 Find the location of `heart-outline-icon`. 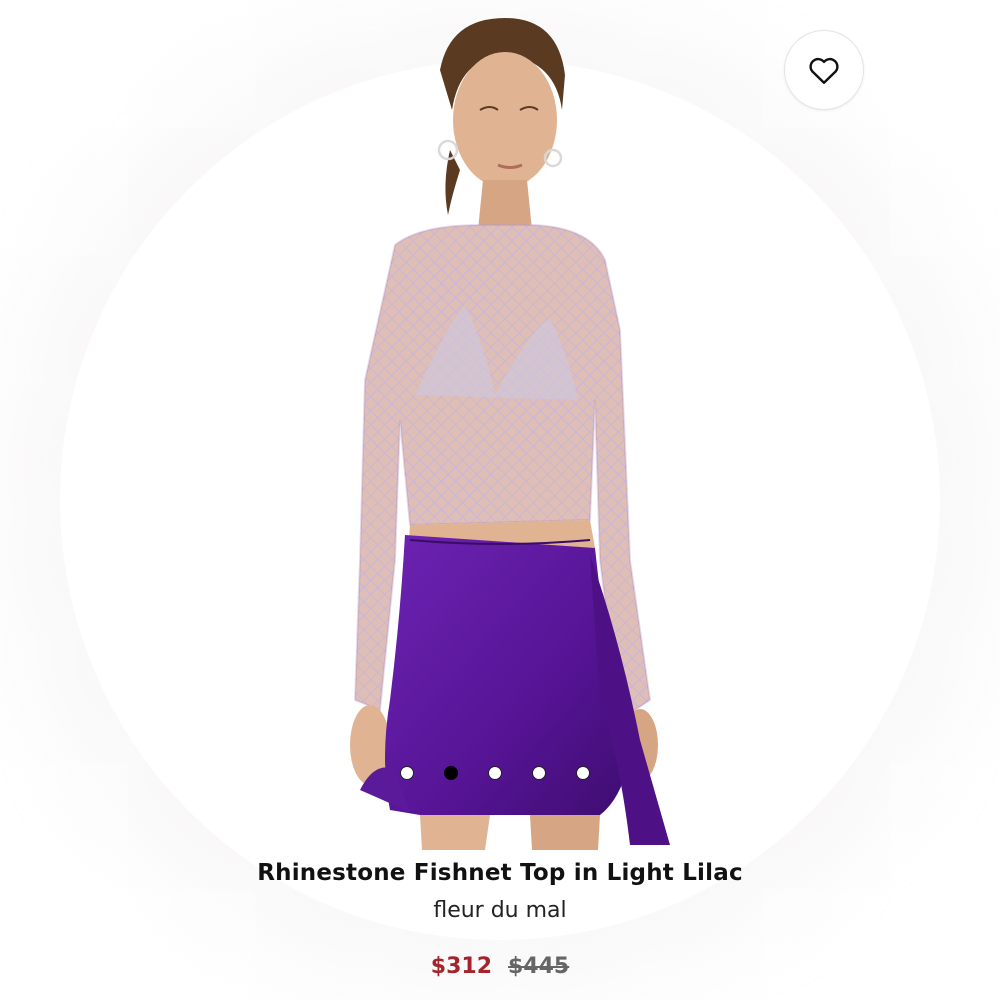

heart-outline-icon is located at coordinates (824, 70).